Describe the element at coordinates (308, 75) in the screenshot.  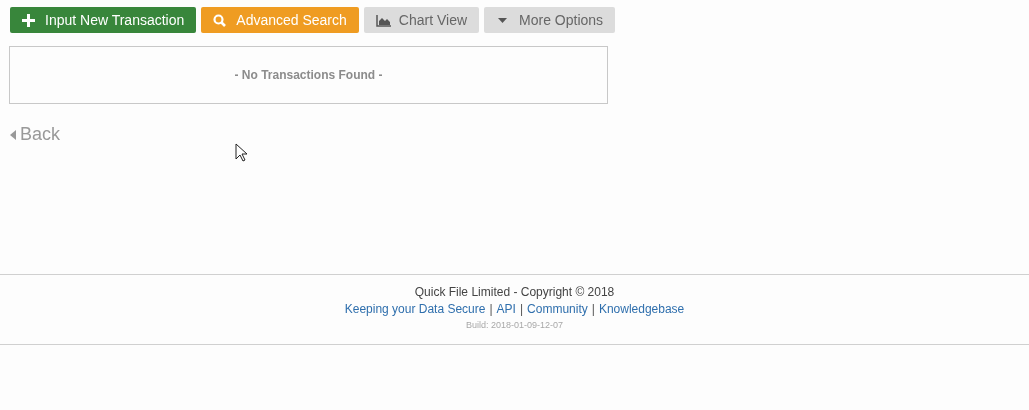
I see `empty-message: - No Transactions Found -` at that location.